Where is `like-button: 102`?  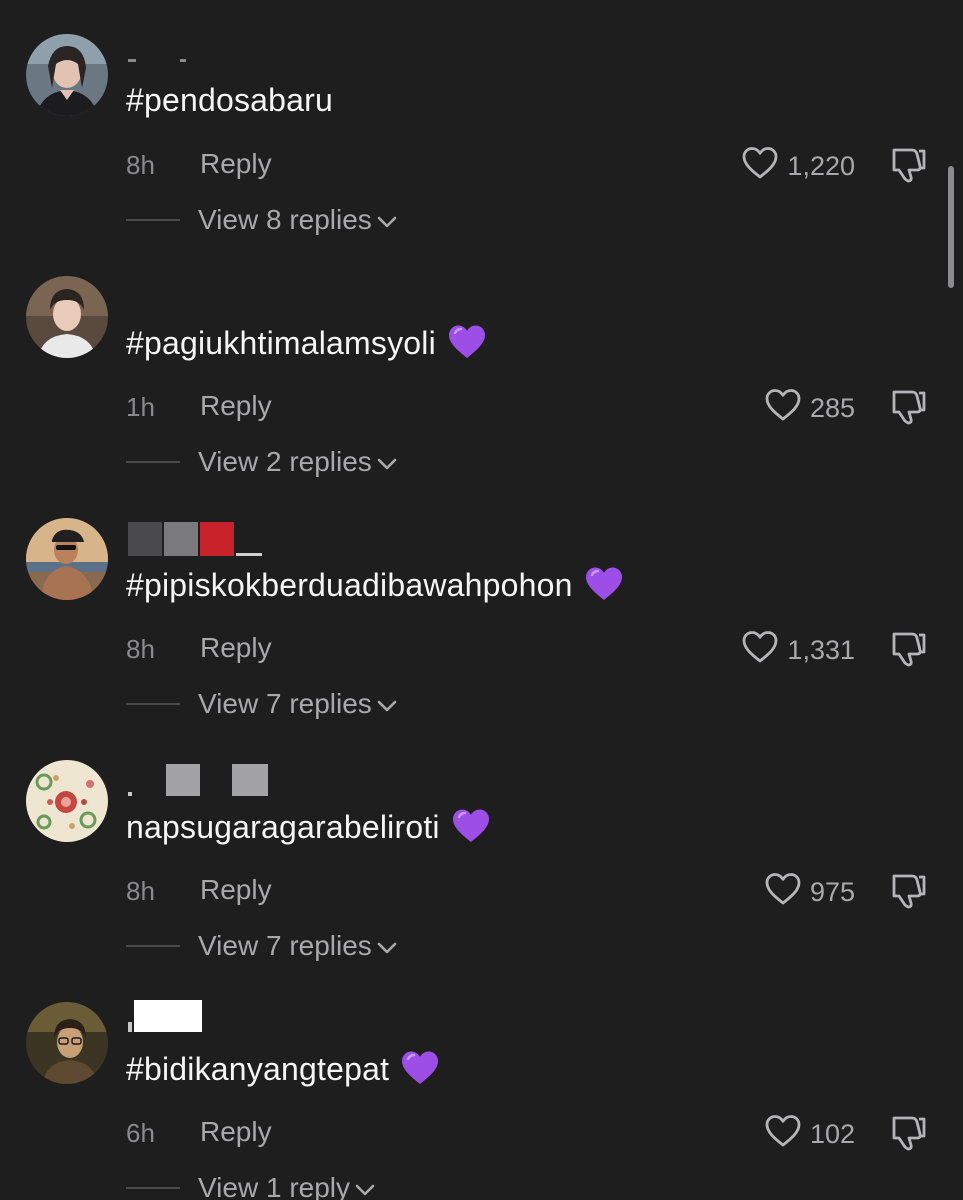
like-button: 102 is located at coordinates (809, 1134).